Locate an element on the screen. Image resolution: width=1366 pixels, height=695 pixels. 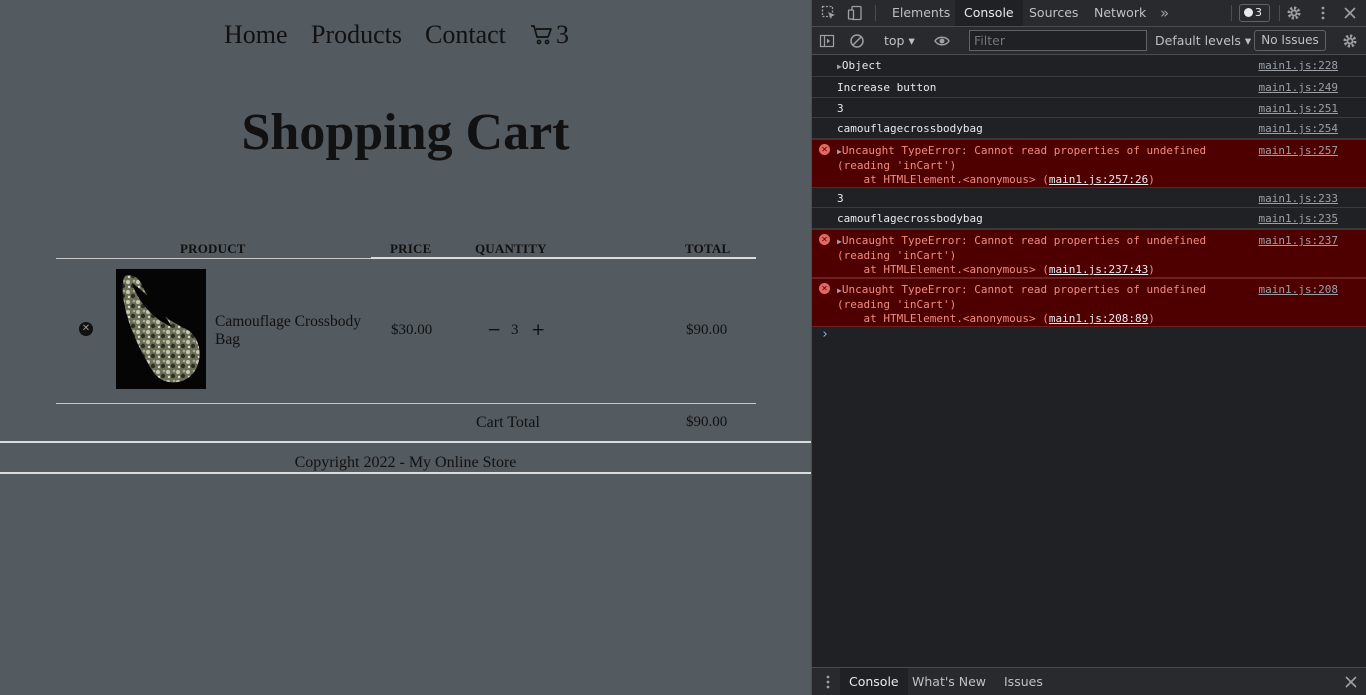
console-message-text: camouflagecrossbodybag is located at coordinates (910, 128).